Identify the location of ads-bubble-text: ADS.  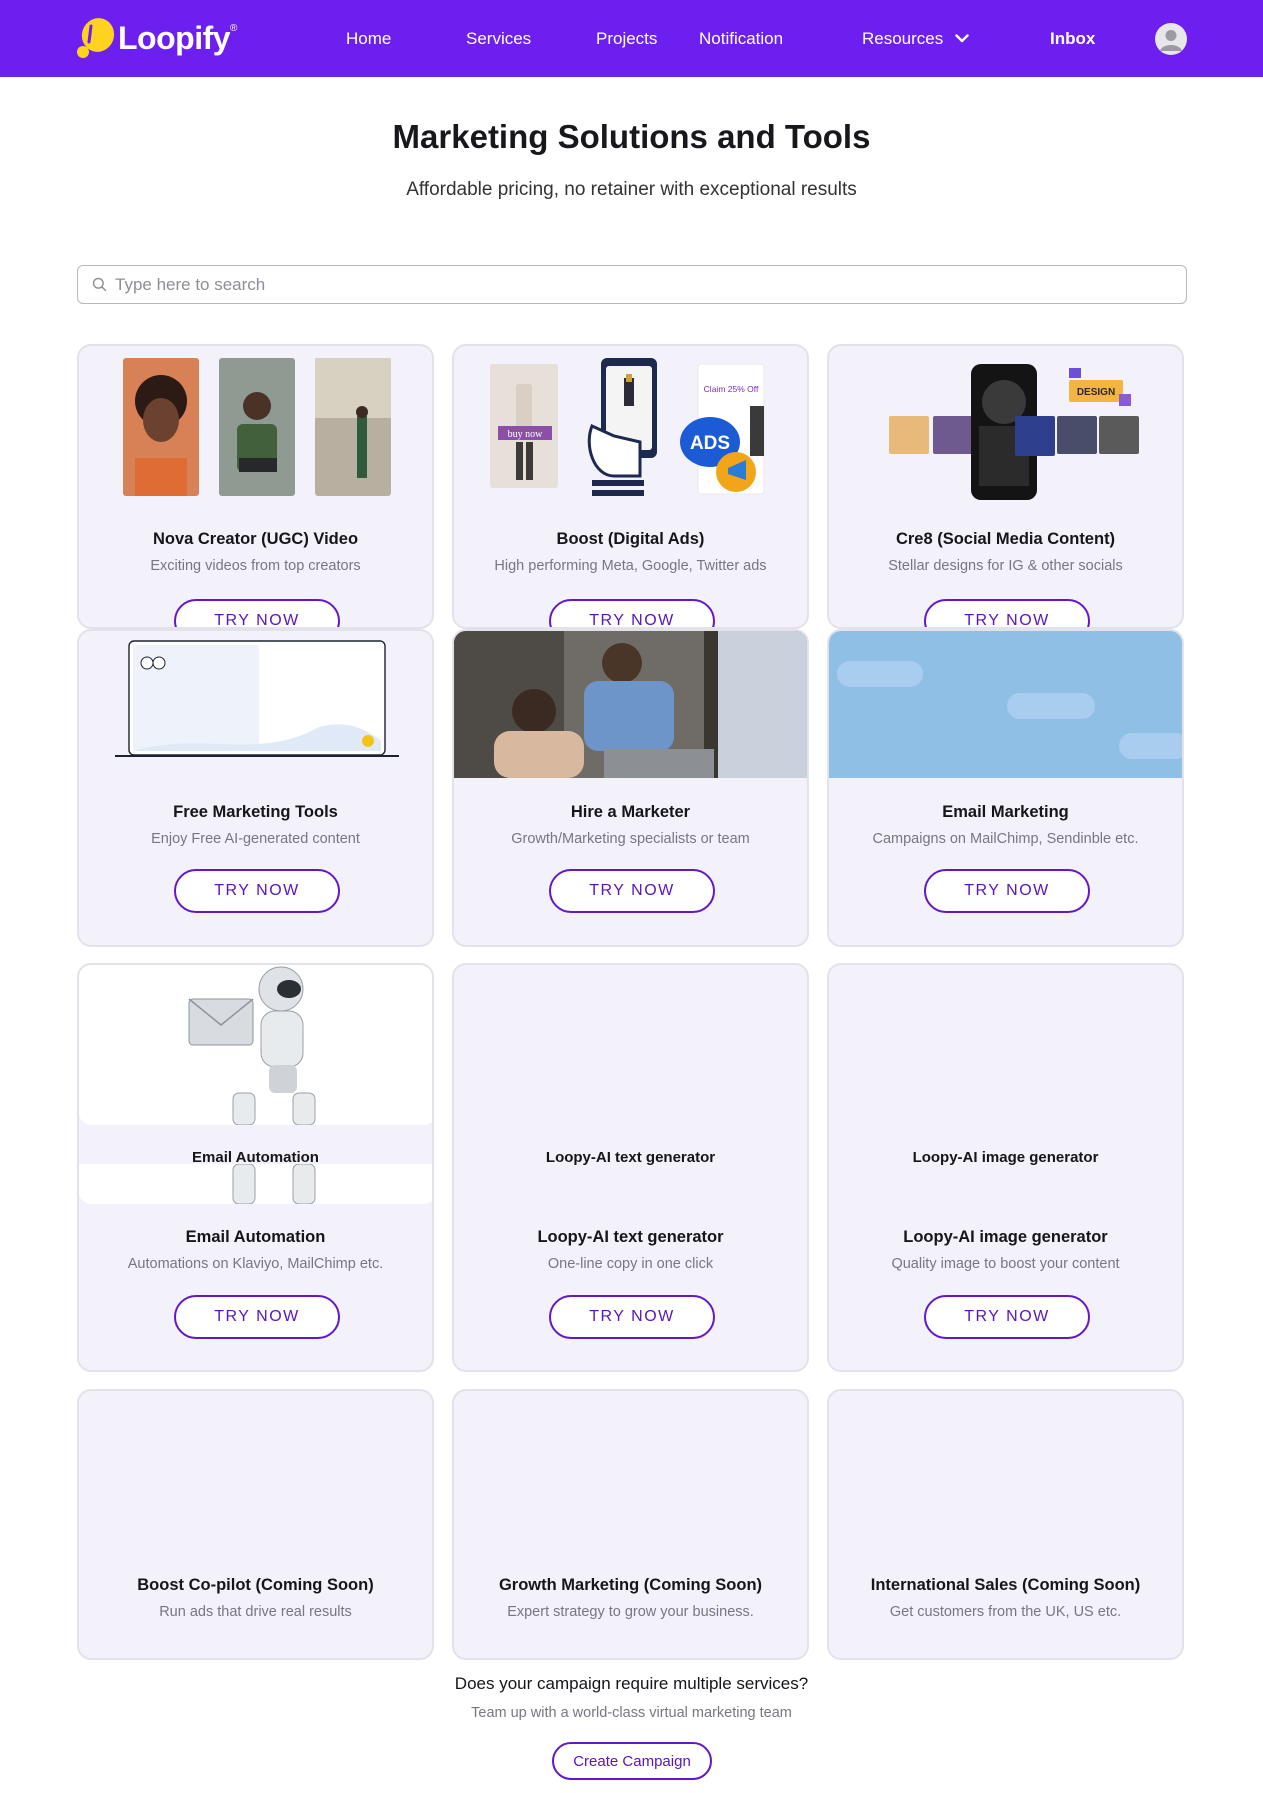
(710, 443).